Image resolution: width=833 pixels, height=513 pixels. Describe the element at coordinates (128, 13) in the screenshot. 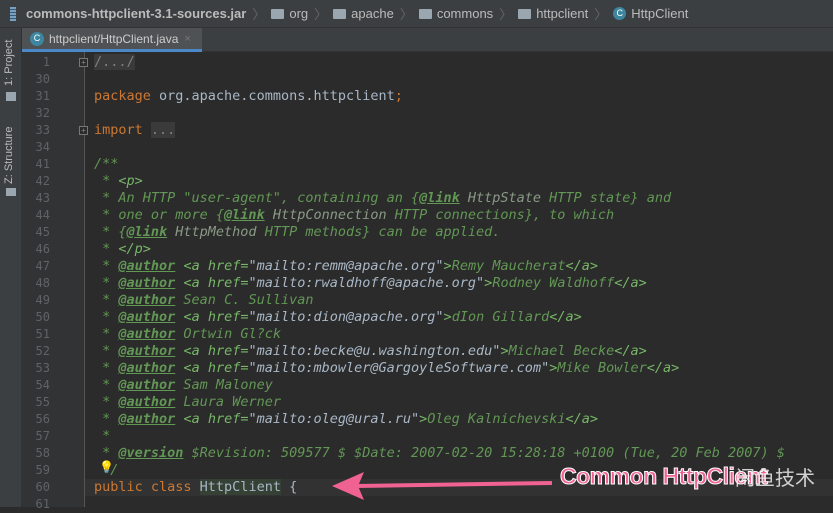

I see `breadcrumb-item: commons-httpclient-3.1-sources.jar` at that location.